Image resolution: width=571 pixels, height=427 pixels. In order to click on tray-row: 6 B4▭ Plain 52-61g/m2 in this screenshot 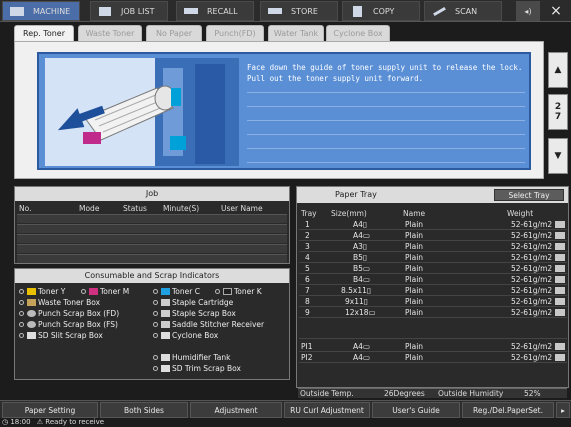, I will do `click(433, 280)`.